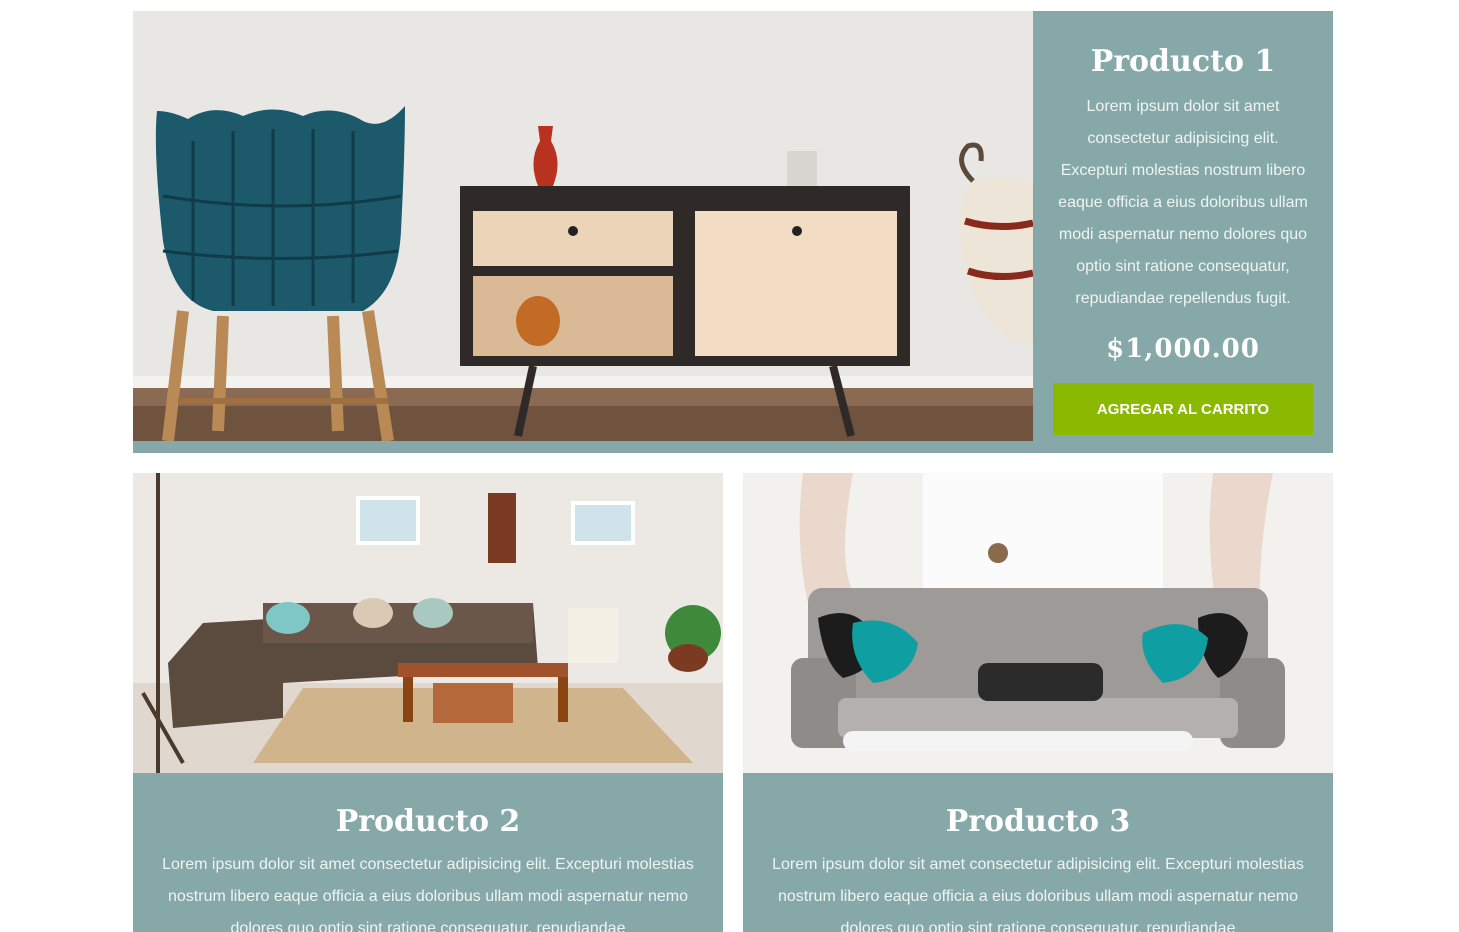  Describe the element at coordinates (428, 821) in the screenshot. I see `product-title: Producto 2` at that location.